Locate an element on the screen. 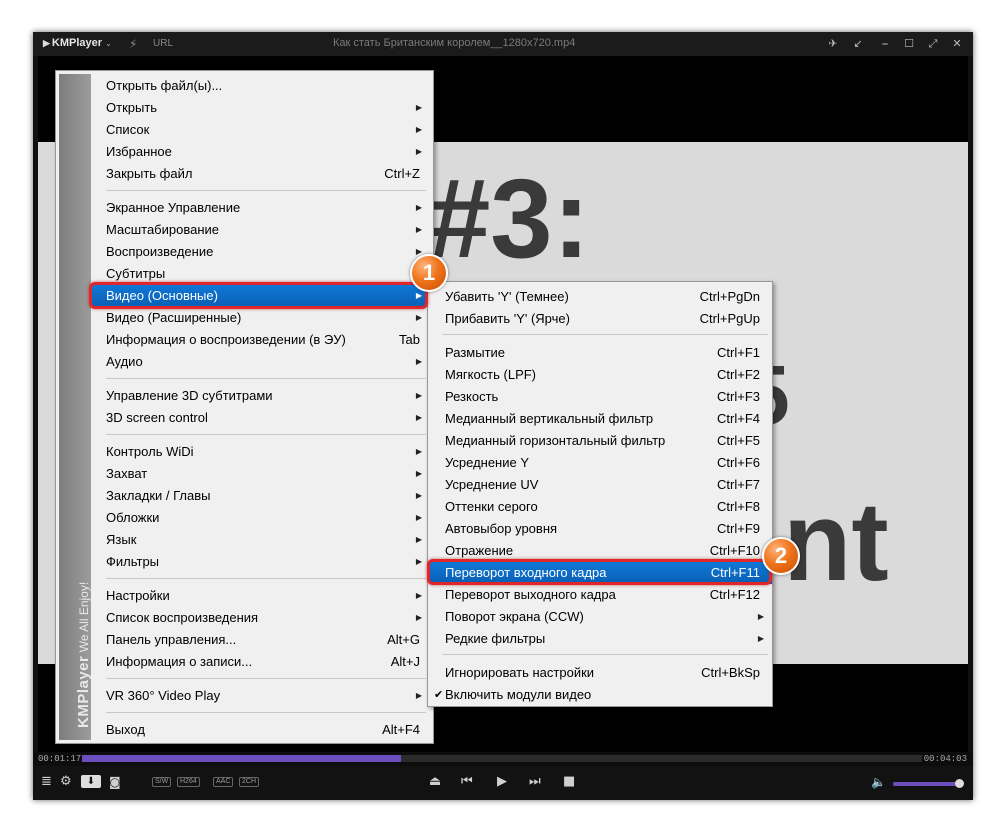 This screenshot has width=1005, height=832. step-badge: 1 is located at coordinates (429, 273).